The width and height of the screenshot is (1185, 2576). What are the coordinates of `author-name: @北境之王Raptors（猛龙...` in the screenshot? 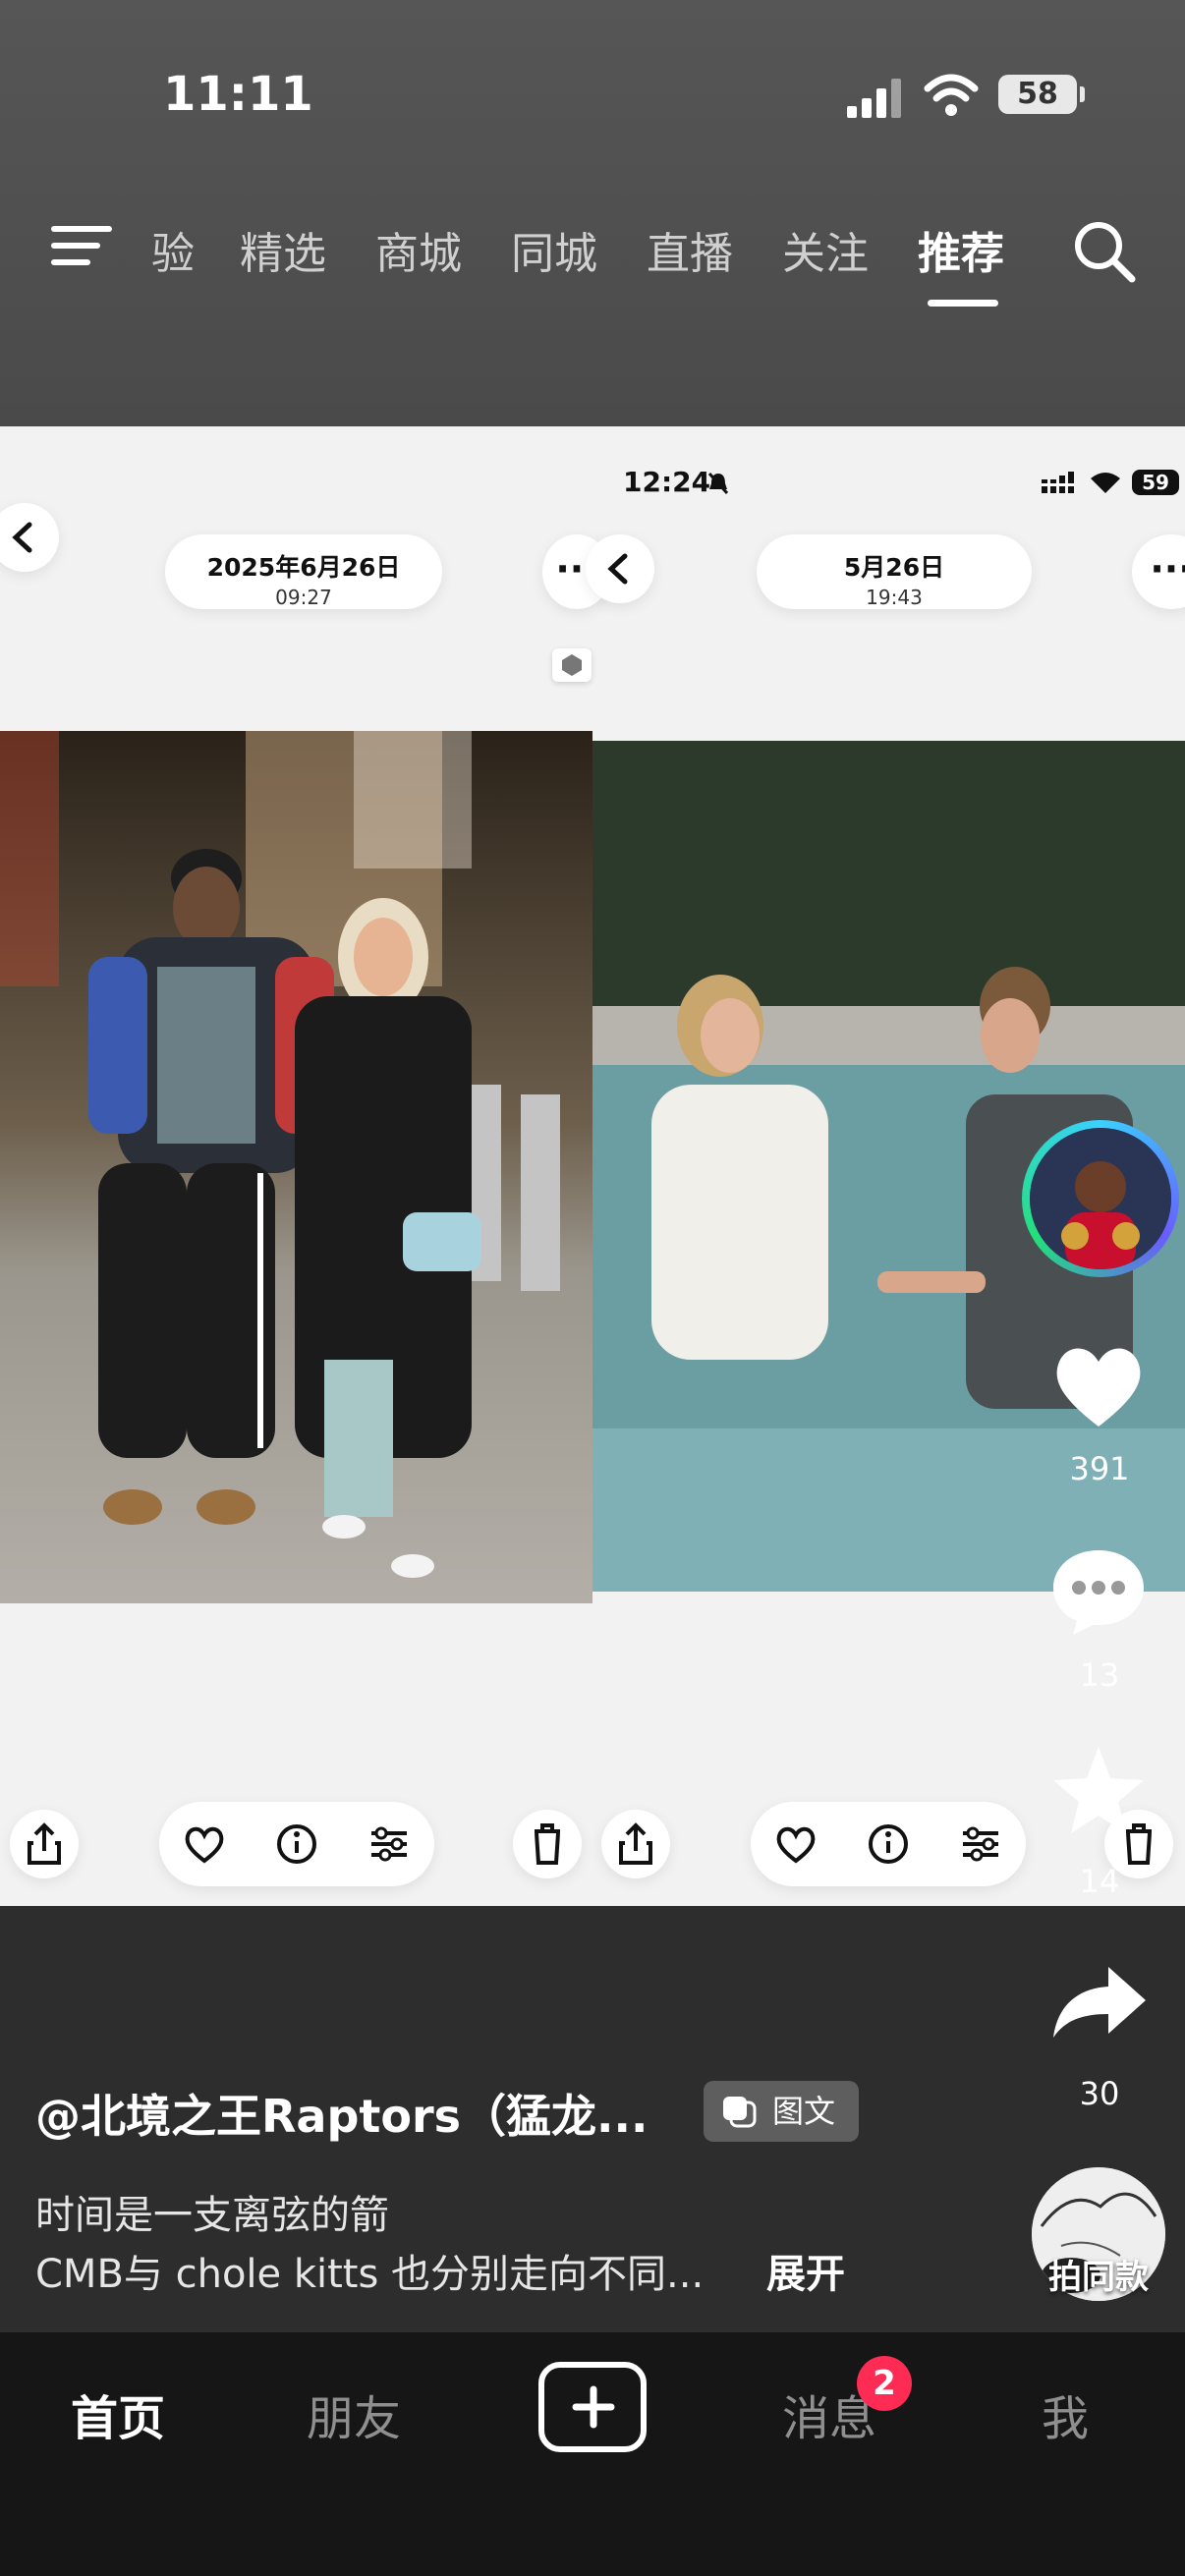 It's located at (342, 2113).